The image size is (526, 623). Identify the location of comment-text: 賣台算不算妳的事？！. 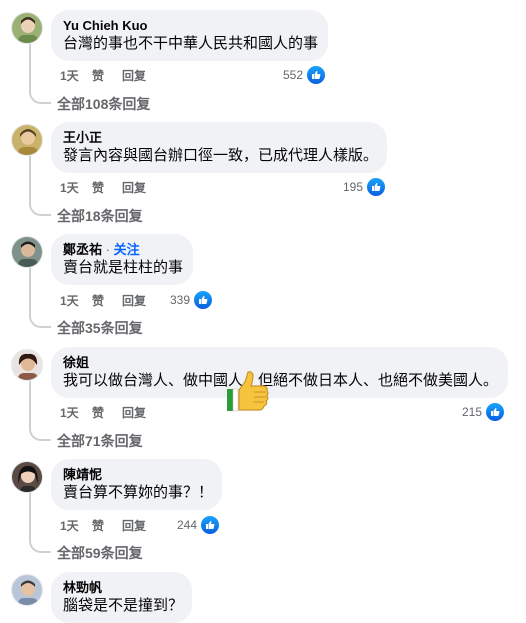
(138, 492).